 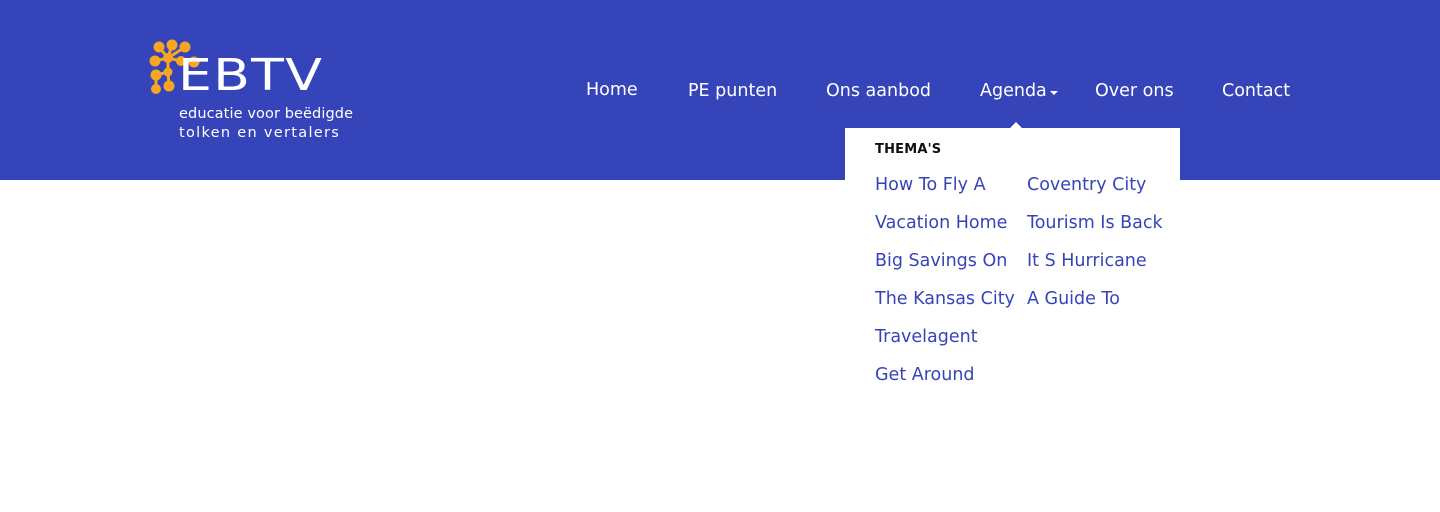 I want to click on dropdown-item: The Kansas City, so click(x=945, y=305).